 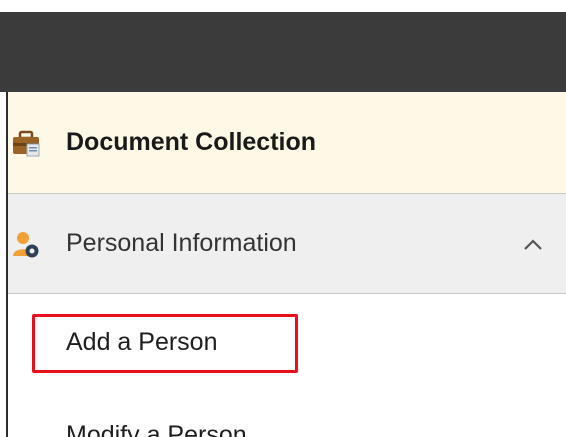 I want to click on chevron-up-icon, so click(x=533, y=244).